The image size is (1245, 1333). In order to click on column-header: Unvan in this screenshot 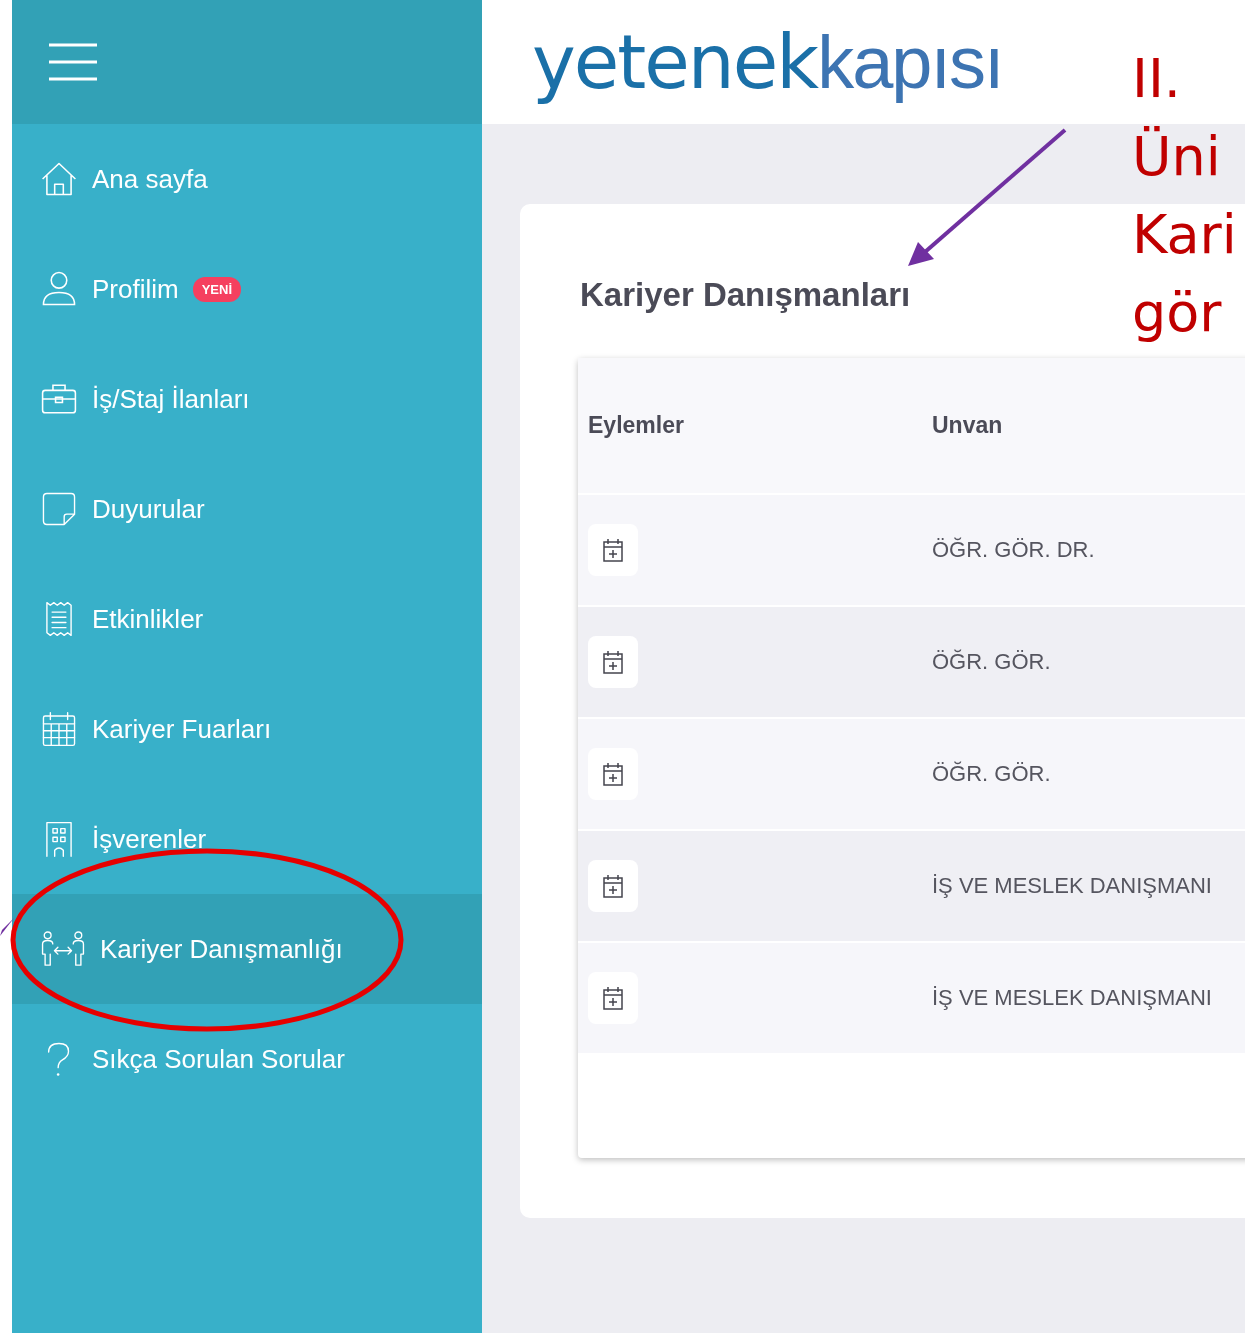, I will do `click(967, 425)`.